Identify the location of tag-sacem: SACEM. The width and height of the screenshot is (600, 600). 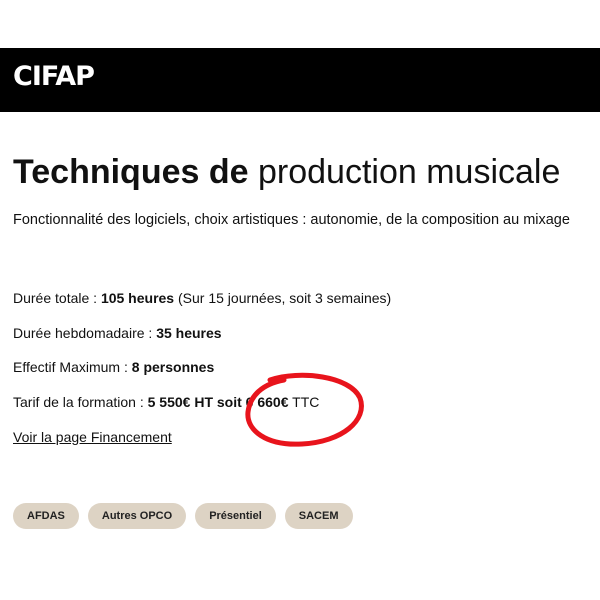
(318, 516).